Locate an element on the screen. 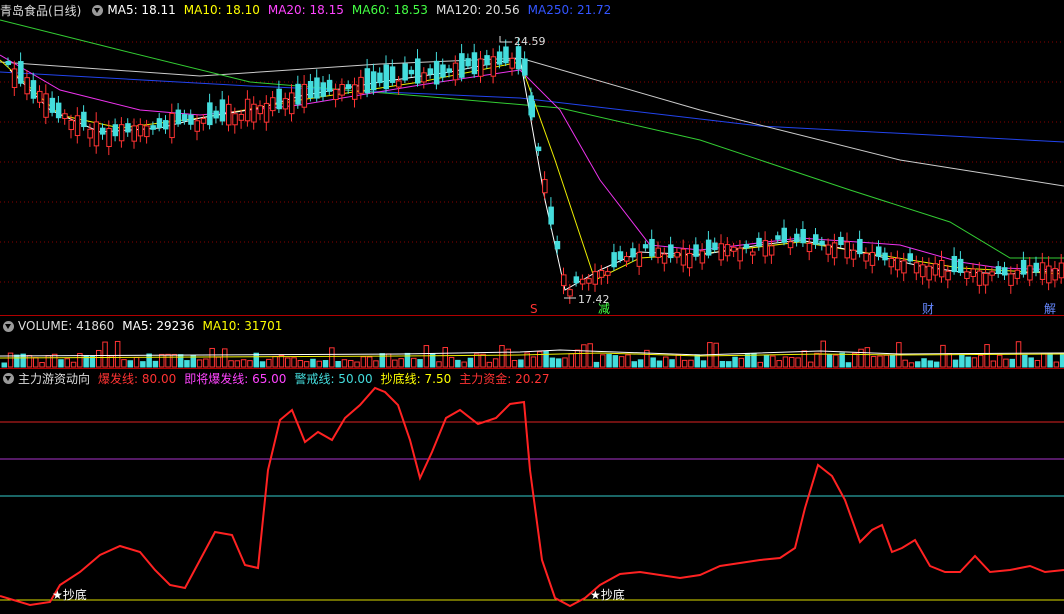 The image size is (1064, 614). indicator-title: 主力游资动向 is located at coordinates (54, 378).